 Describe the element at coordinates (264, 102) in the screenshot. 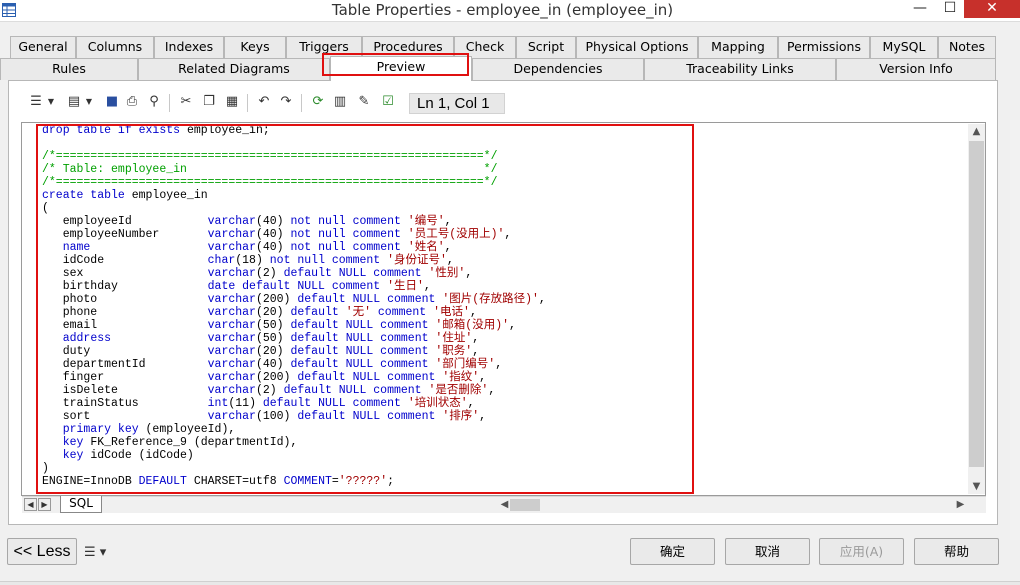

I see `undo-icon: ↶` at that location.